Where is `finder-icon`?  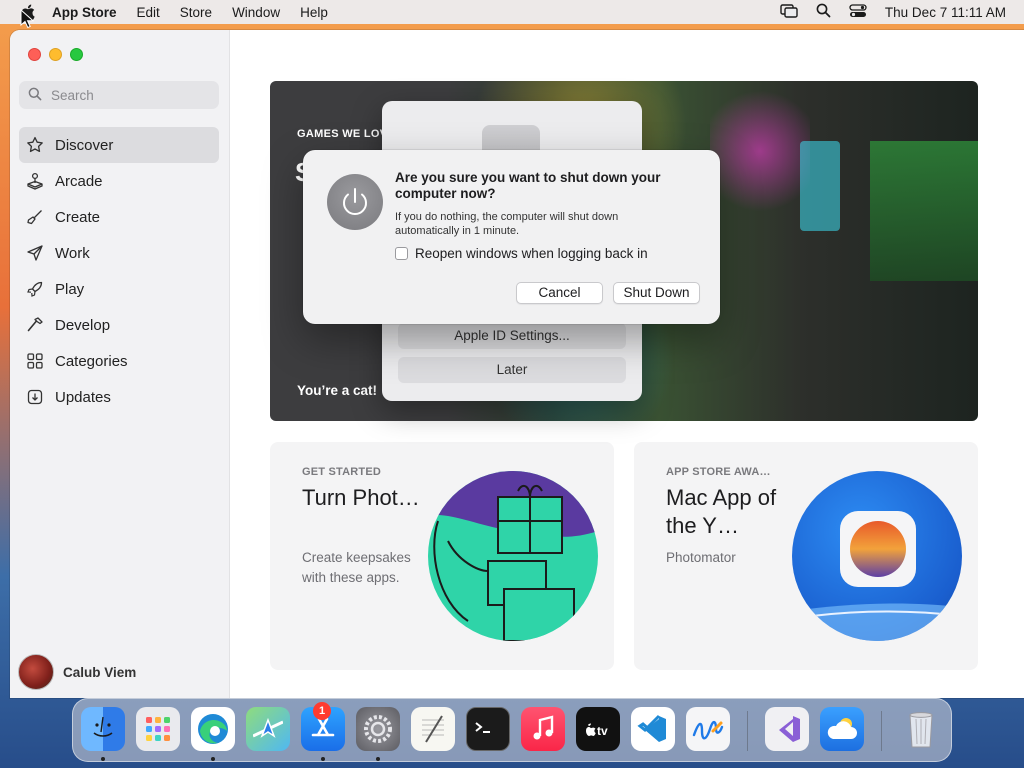
finder-icon is located at coordinates (103, 729).